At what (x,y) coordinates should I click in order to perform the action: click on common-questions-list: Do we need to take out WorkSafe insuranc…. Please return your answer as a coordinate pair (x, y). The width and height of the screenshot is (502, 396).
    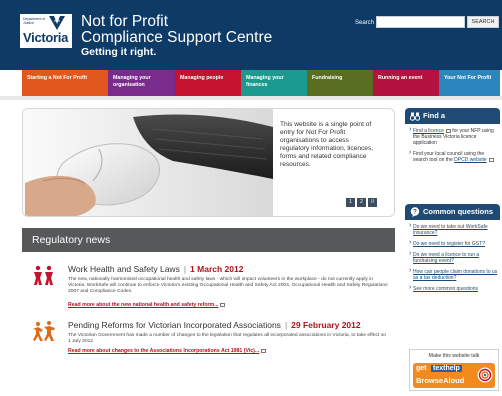
    Looking at the image, I should click on (452, 256).